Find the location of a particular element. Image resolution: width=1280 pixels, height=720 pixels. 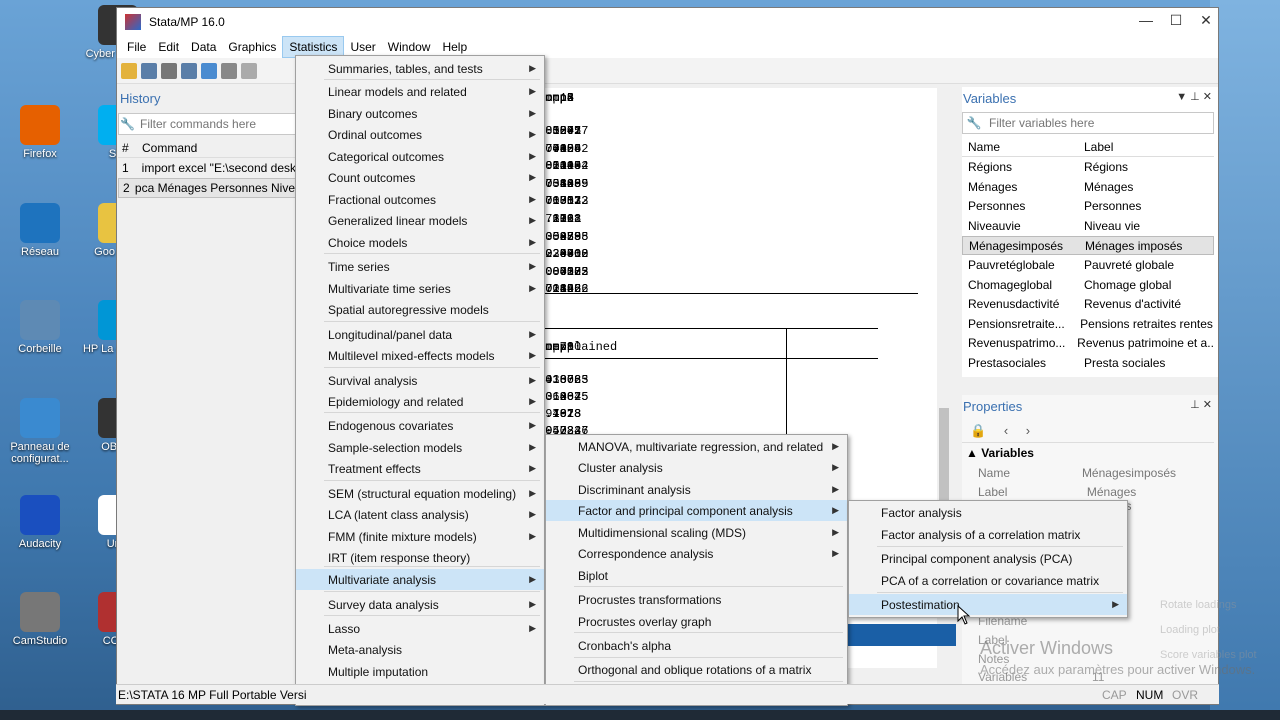

desktop-icon: Réseau is located at coordinates (40, 230).